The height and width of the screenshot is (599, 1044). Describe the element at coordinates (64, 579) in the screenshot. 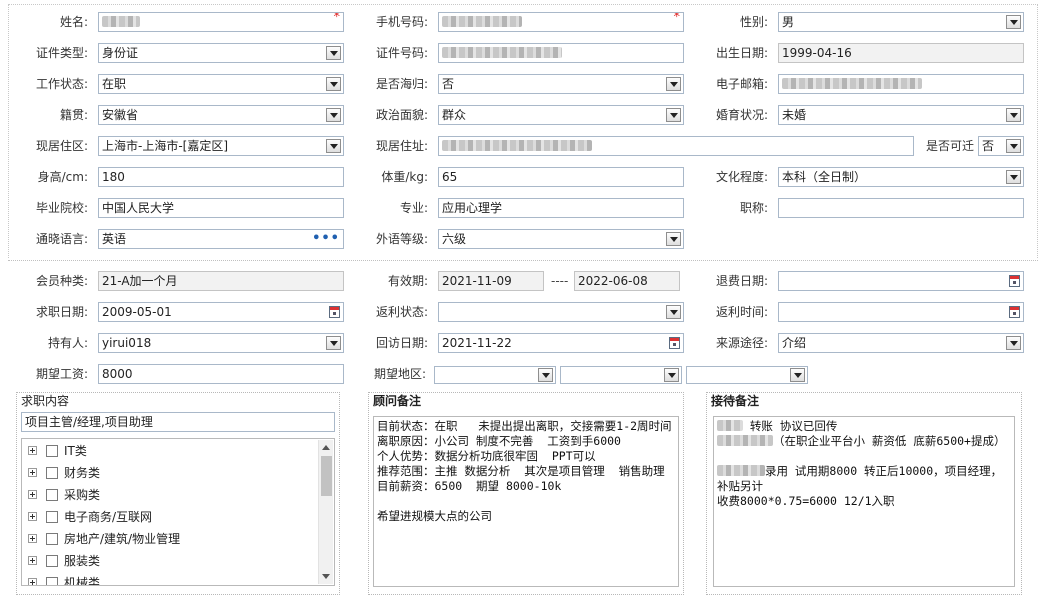

I see `tree-item: 机械类` at that location.